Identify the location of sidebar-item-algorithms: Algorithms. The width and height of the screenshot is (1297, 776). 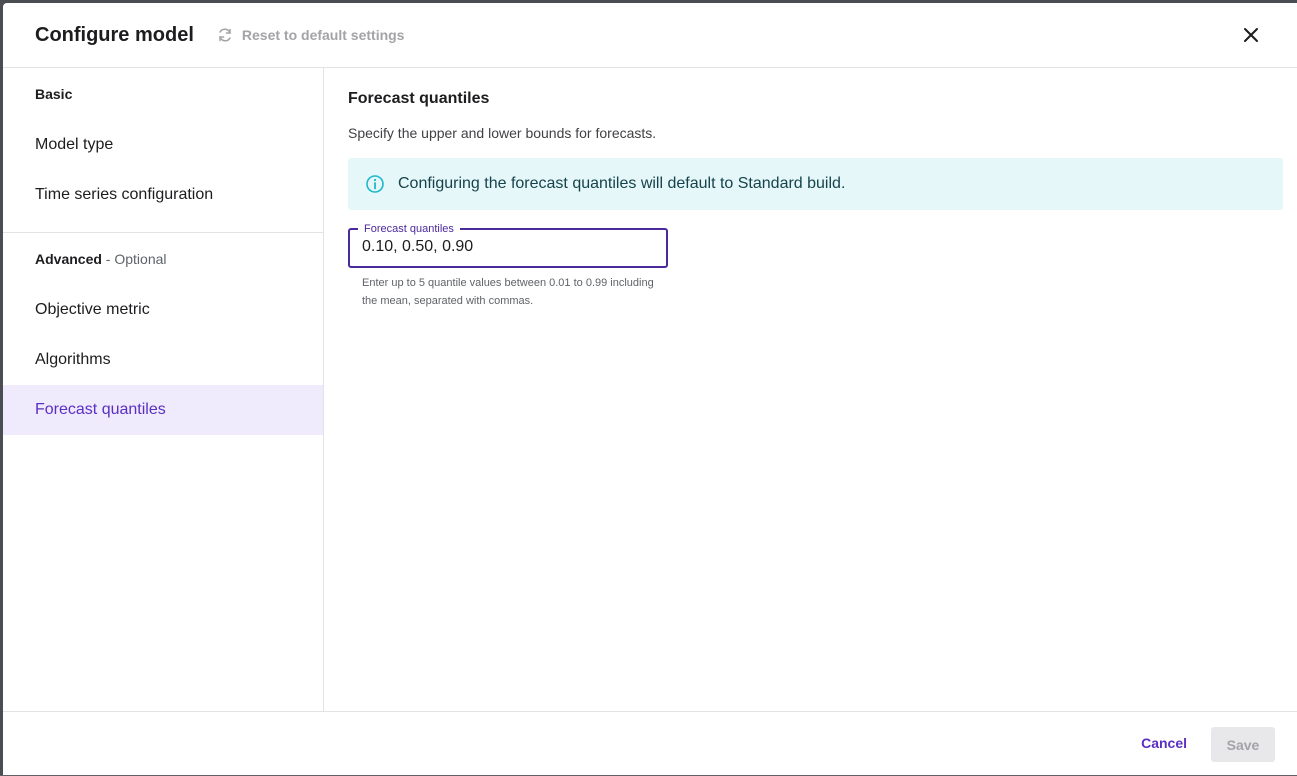
(163, 360).